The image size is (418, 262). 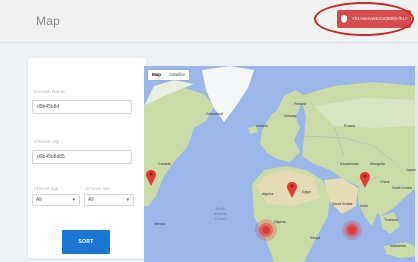 I want to click on sex-label: Choose sex, so click(x=98, y=188).